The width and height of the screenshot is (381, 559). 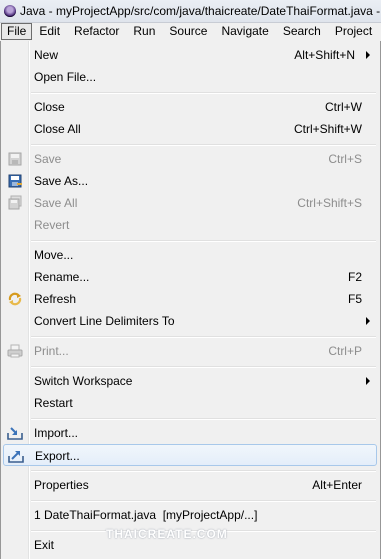 What do you see at coordinates (354, 299) in the screenshot?
I see `menu-item-accelerator: F5` at bounding box center [354, 299].